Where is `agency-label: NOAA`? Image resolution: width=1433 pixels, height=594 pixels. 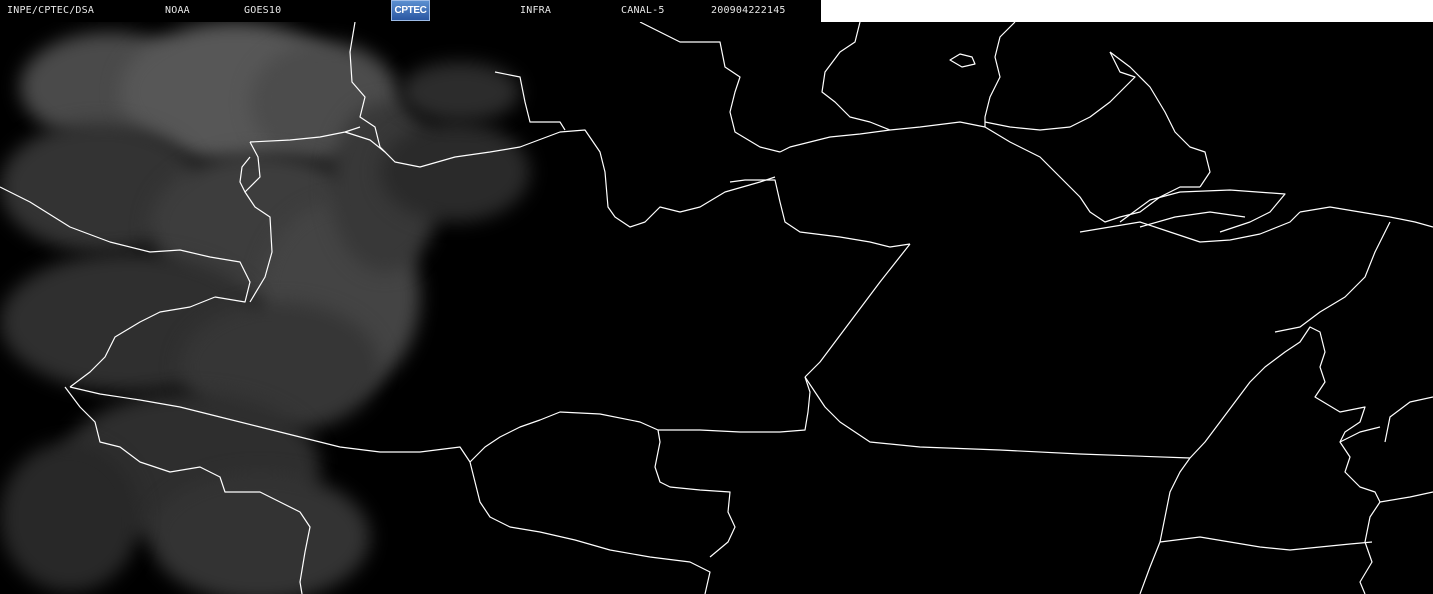
agency-label: NOAA is located at coordinates (177, 10).